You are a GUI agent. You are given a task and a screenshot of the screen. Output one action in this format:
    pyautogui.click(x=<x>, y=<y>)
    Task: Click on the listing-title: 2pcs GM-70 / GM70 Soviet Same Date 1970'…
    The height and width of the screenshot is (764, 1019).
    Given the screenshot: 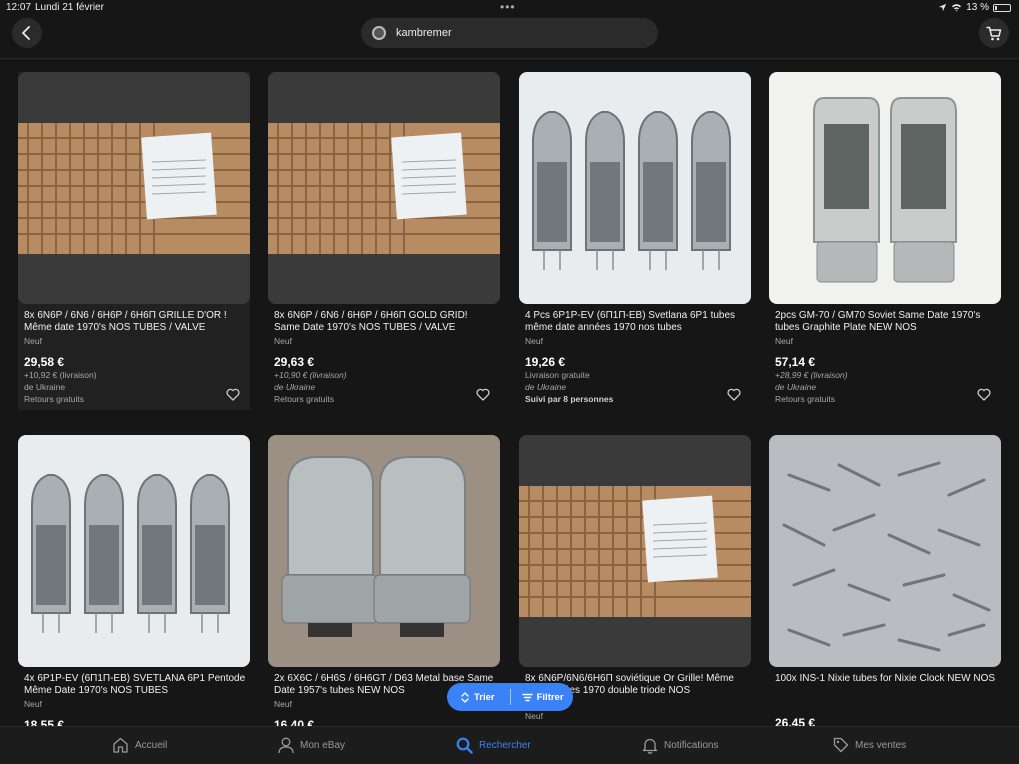 What is the action you would take?
    pyautogui.click(x=886, y=322)
    